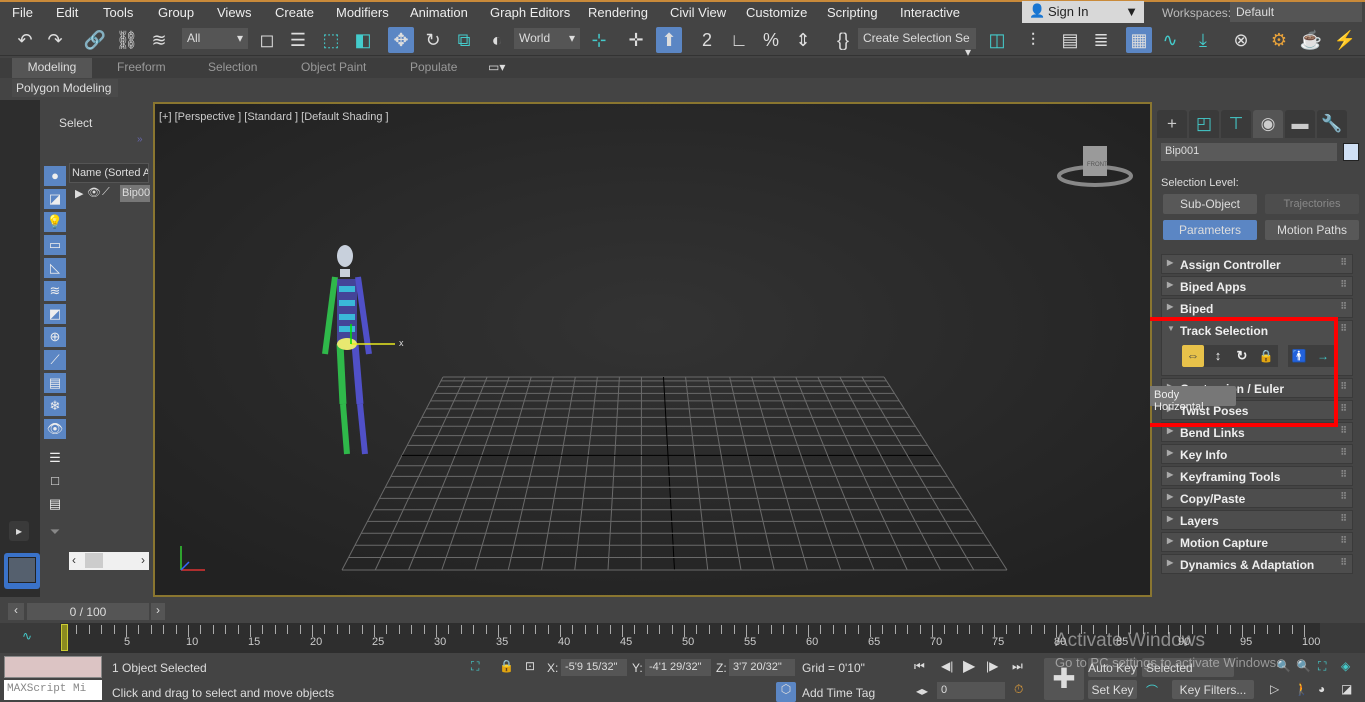  Describe the element at coordinates (1257, 476) in the screenshot. I see `rollout-keyframing-tools: ▶ Keyframing Tools ⠿` at that location.